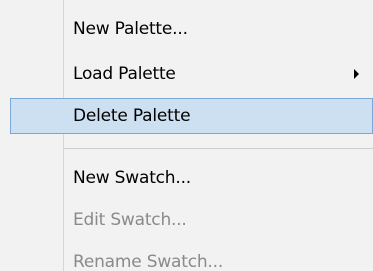  Describe the element at coordinates (356, 74) in the screenshot. I see `chevron-right-icon` at that location.